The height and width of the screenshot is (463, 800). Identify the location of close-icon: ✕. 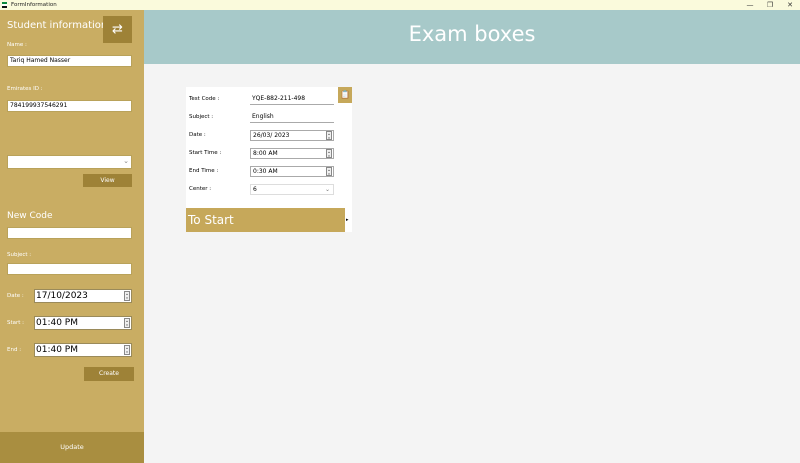
(790, 5).